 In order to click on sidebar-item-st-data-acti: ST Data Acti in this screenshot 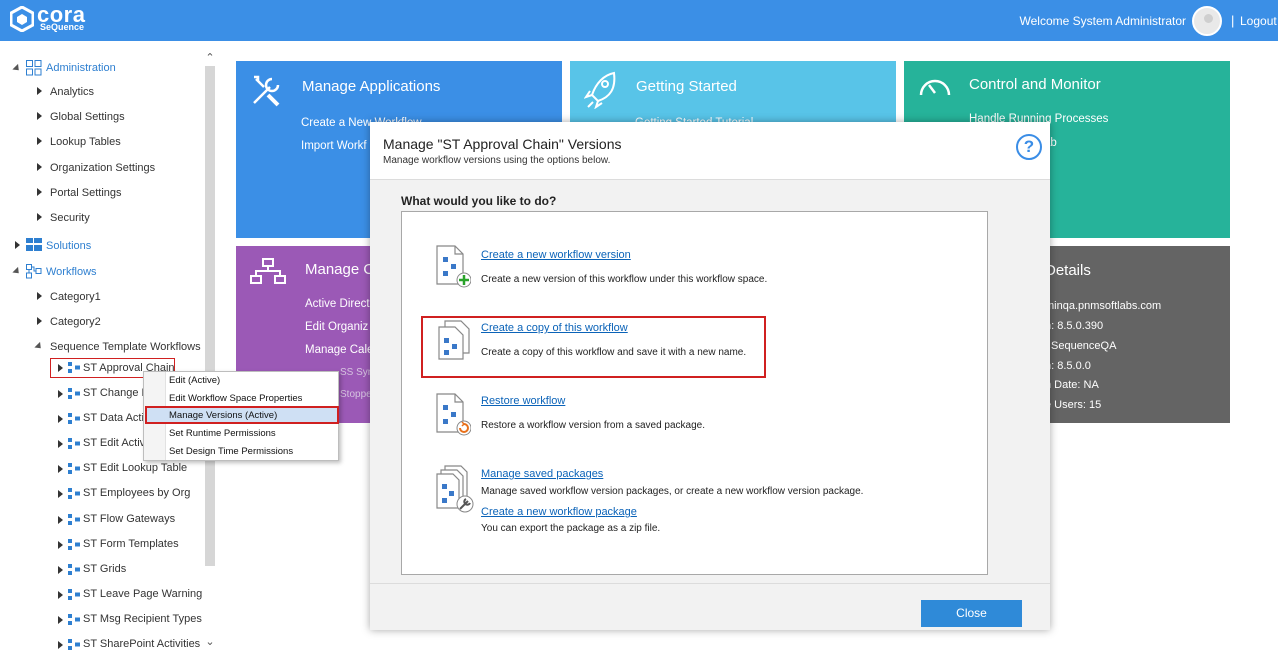, I will do `click(113, 418)`.